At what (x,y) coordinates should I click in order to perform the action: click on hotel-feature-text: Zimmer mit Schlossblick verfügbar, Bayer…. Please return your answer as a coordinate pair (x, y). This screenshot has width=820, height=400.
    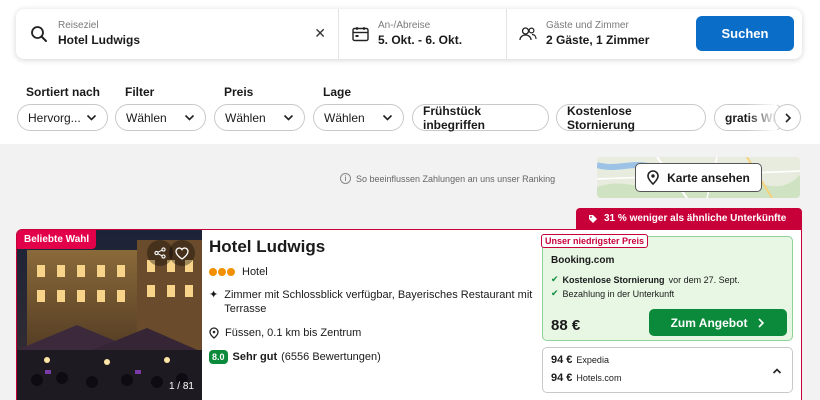
    Looking at the image, I should click on (378, 302).